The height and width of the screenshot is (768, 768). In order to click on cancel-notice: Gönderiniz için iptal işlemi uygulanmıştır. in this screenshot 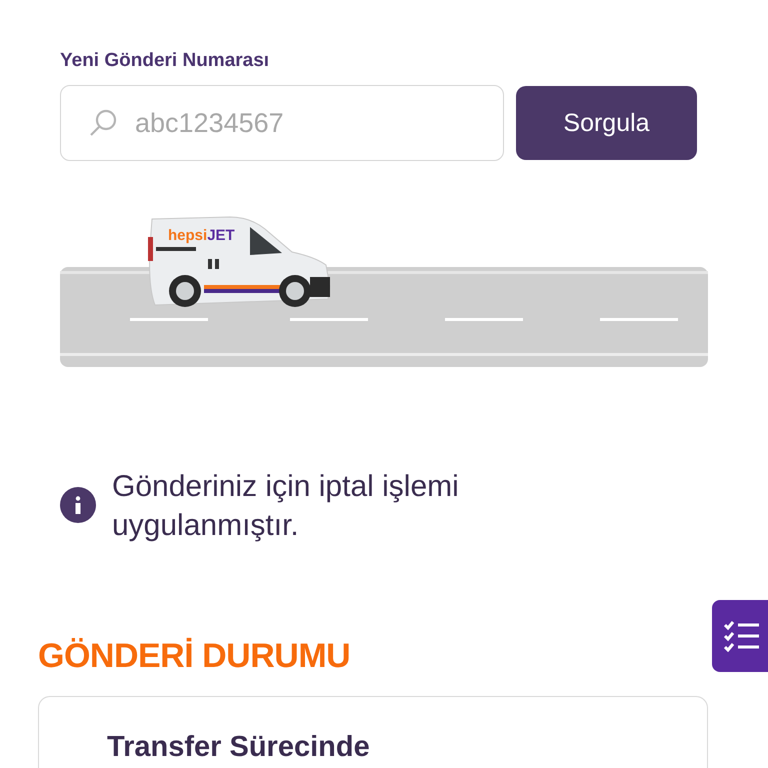, I will do `click(286, 506)`.